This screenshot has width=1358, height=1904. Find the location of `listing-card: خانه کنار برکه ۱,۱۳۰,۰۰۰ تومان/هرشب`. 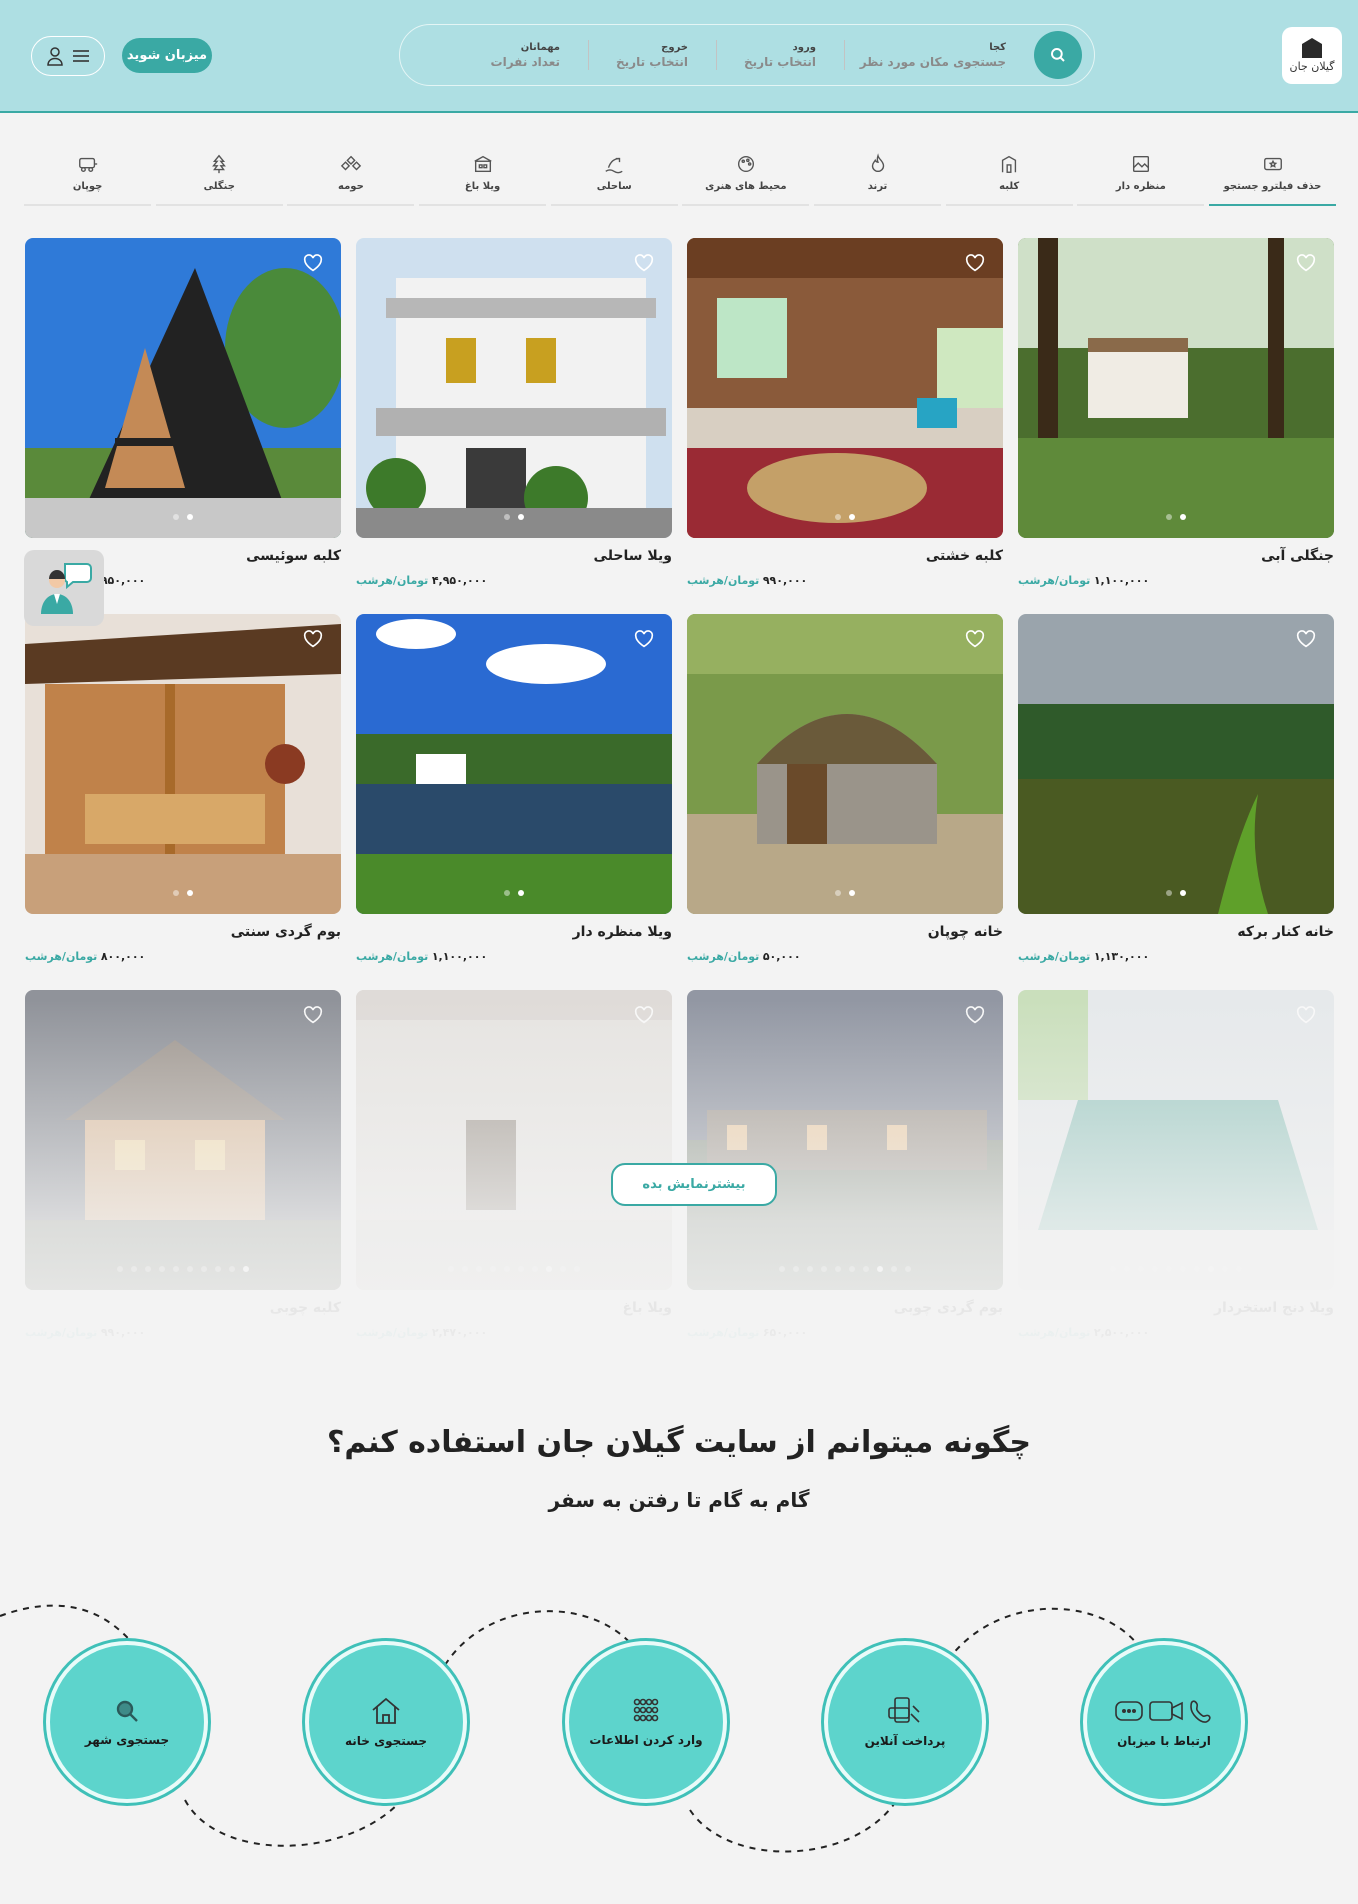

listing-card: خانه کنار برکه ۱,۱۳۰,۰۰۰ تومان/هرشب is located at coordinates (1176, 802).